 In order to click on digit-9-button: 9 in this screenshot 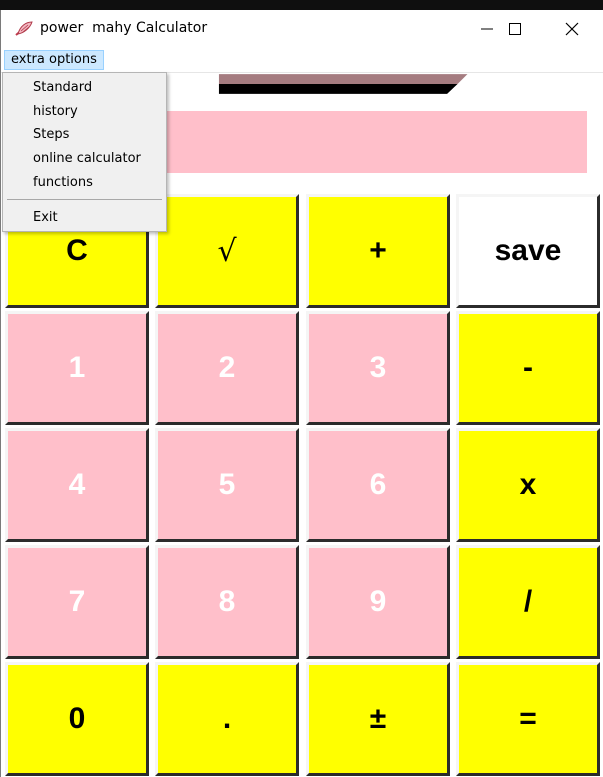, I will do `click(378, 602)`.